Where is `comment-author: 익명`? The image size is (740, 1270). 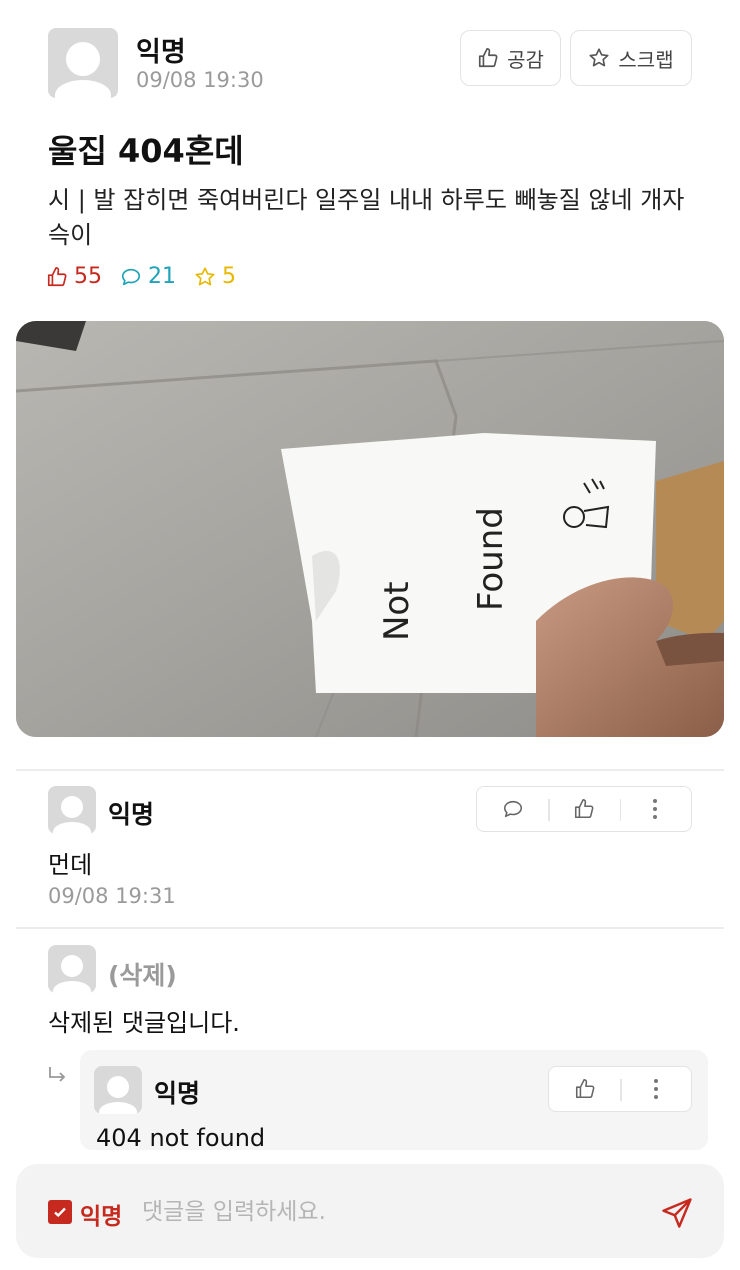 comment-author: 익명 is located at coordinates (131, 814).